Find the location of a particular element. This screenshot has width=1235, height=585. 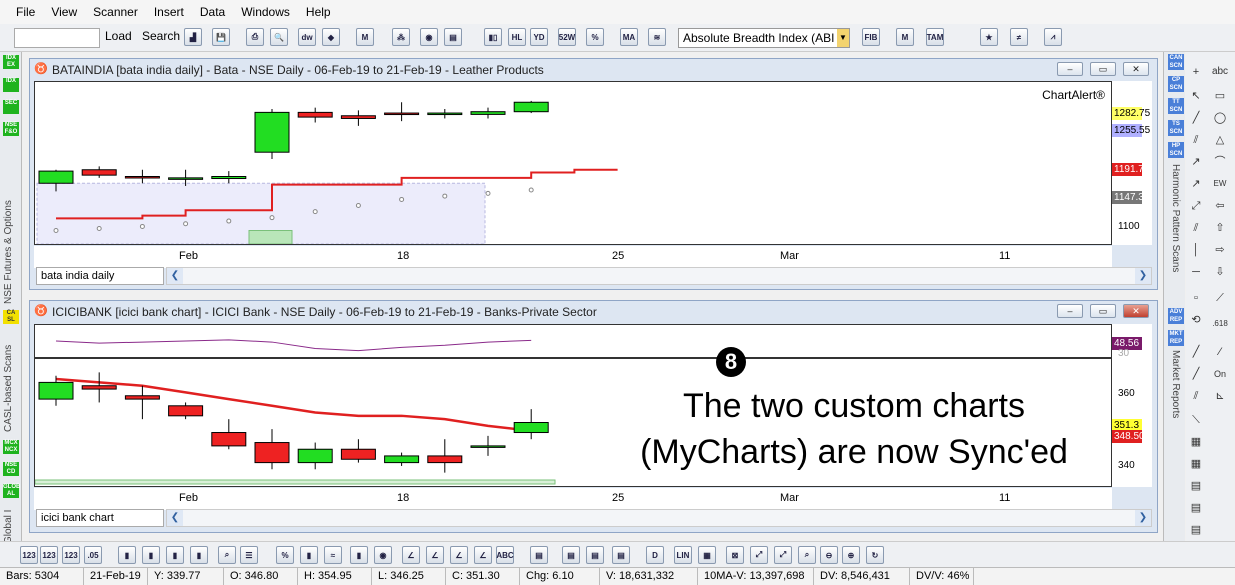

parallel-icon: ⫽ is located at coordinates (1196, 396).